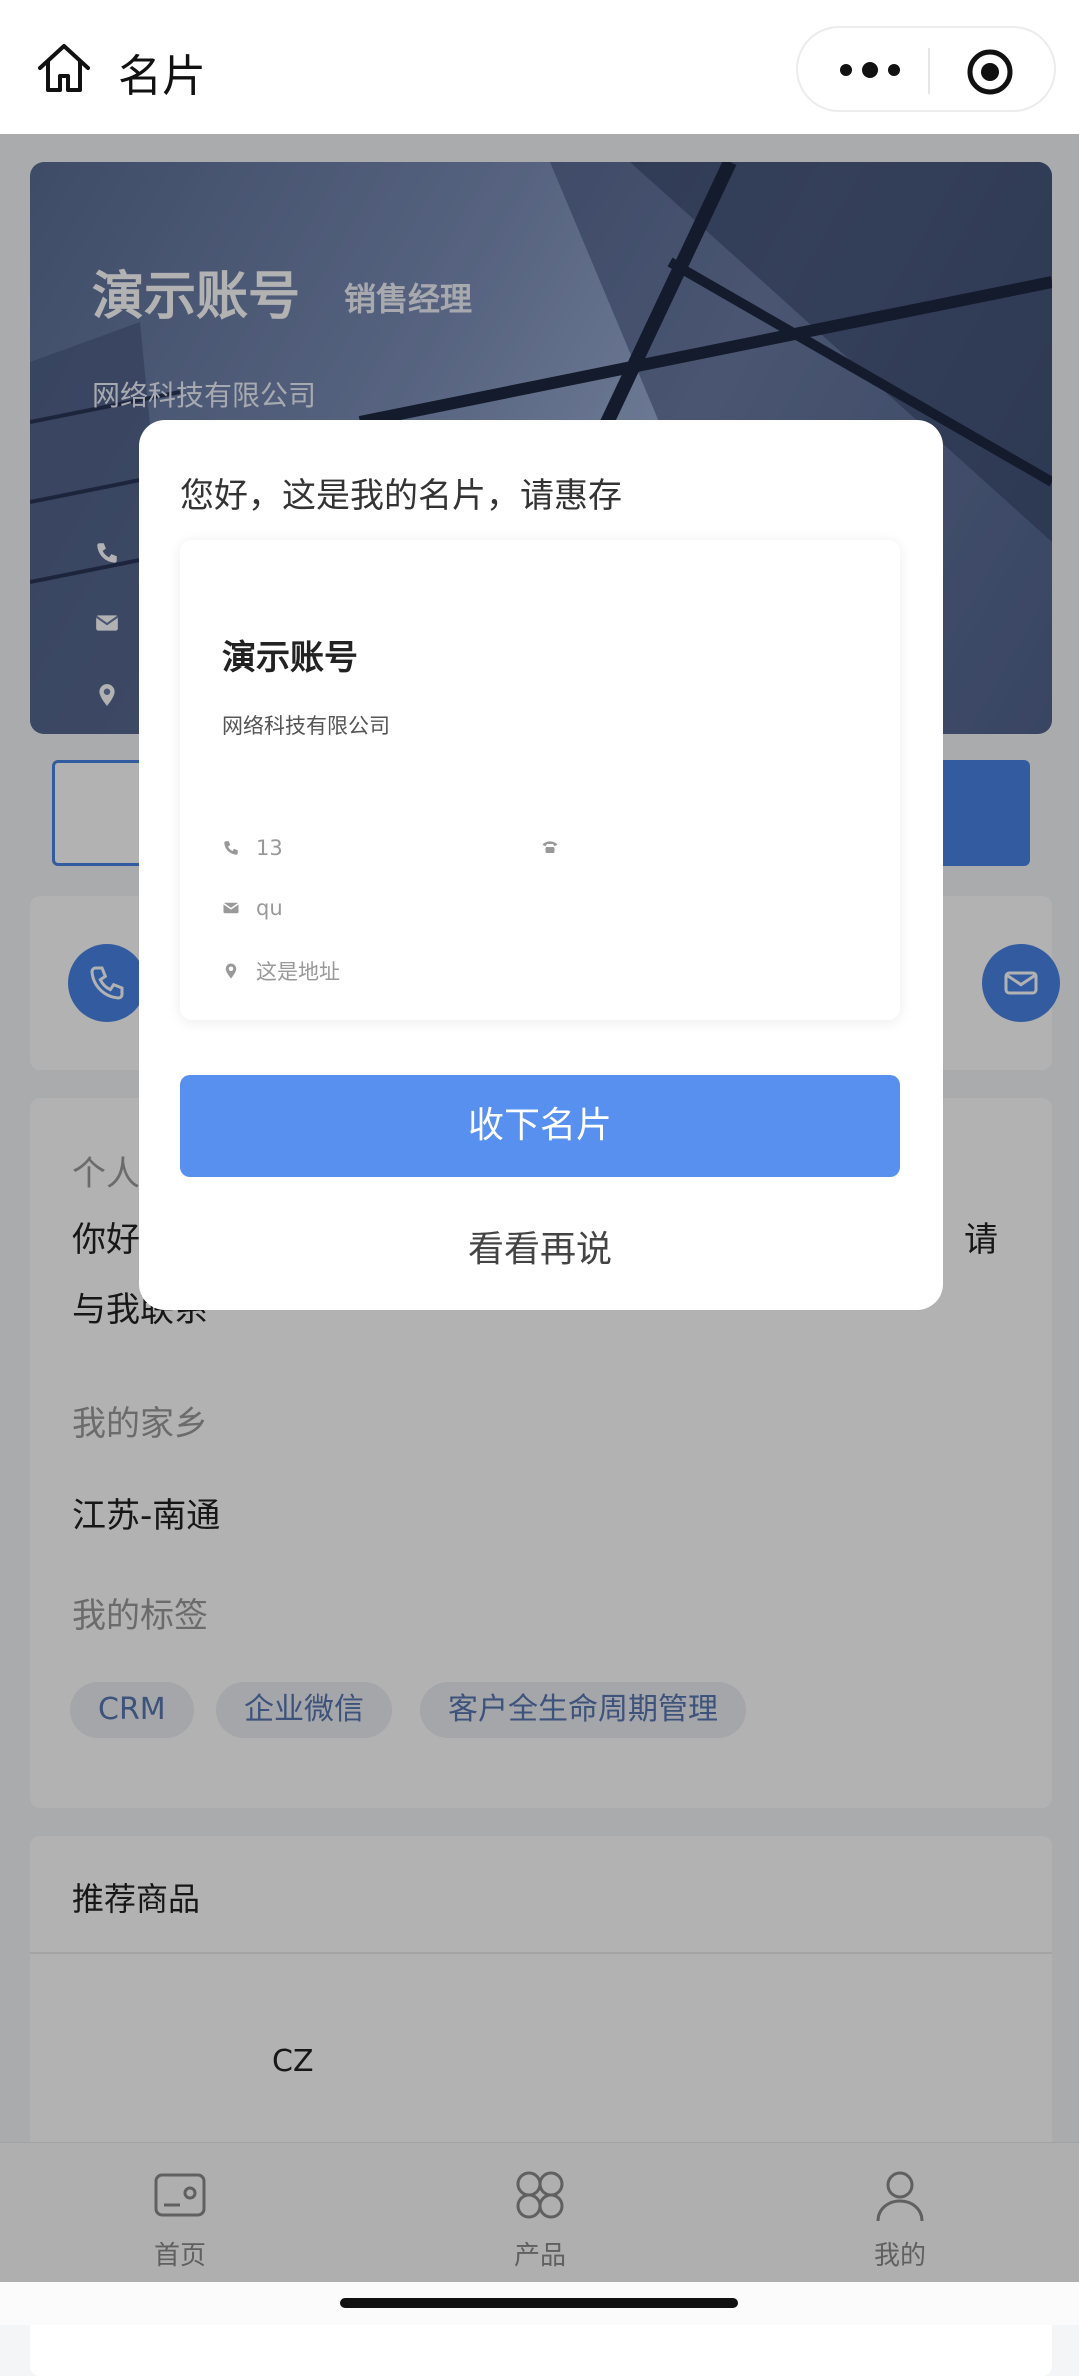 This screenshot has width=1079, height=2376. Describe the element at coordinates (926, 69) in the screenshot. I see `mini-program-capsule` at that location.